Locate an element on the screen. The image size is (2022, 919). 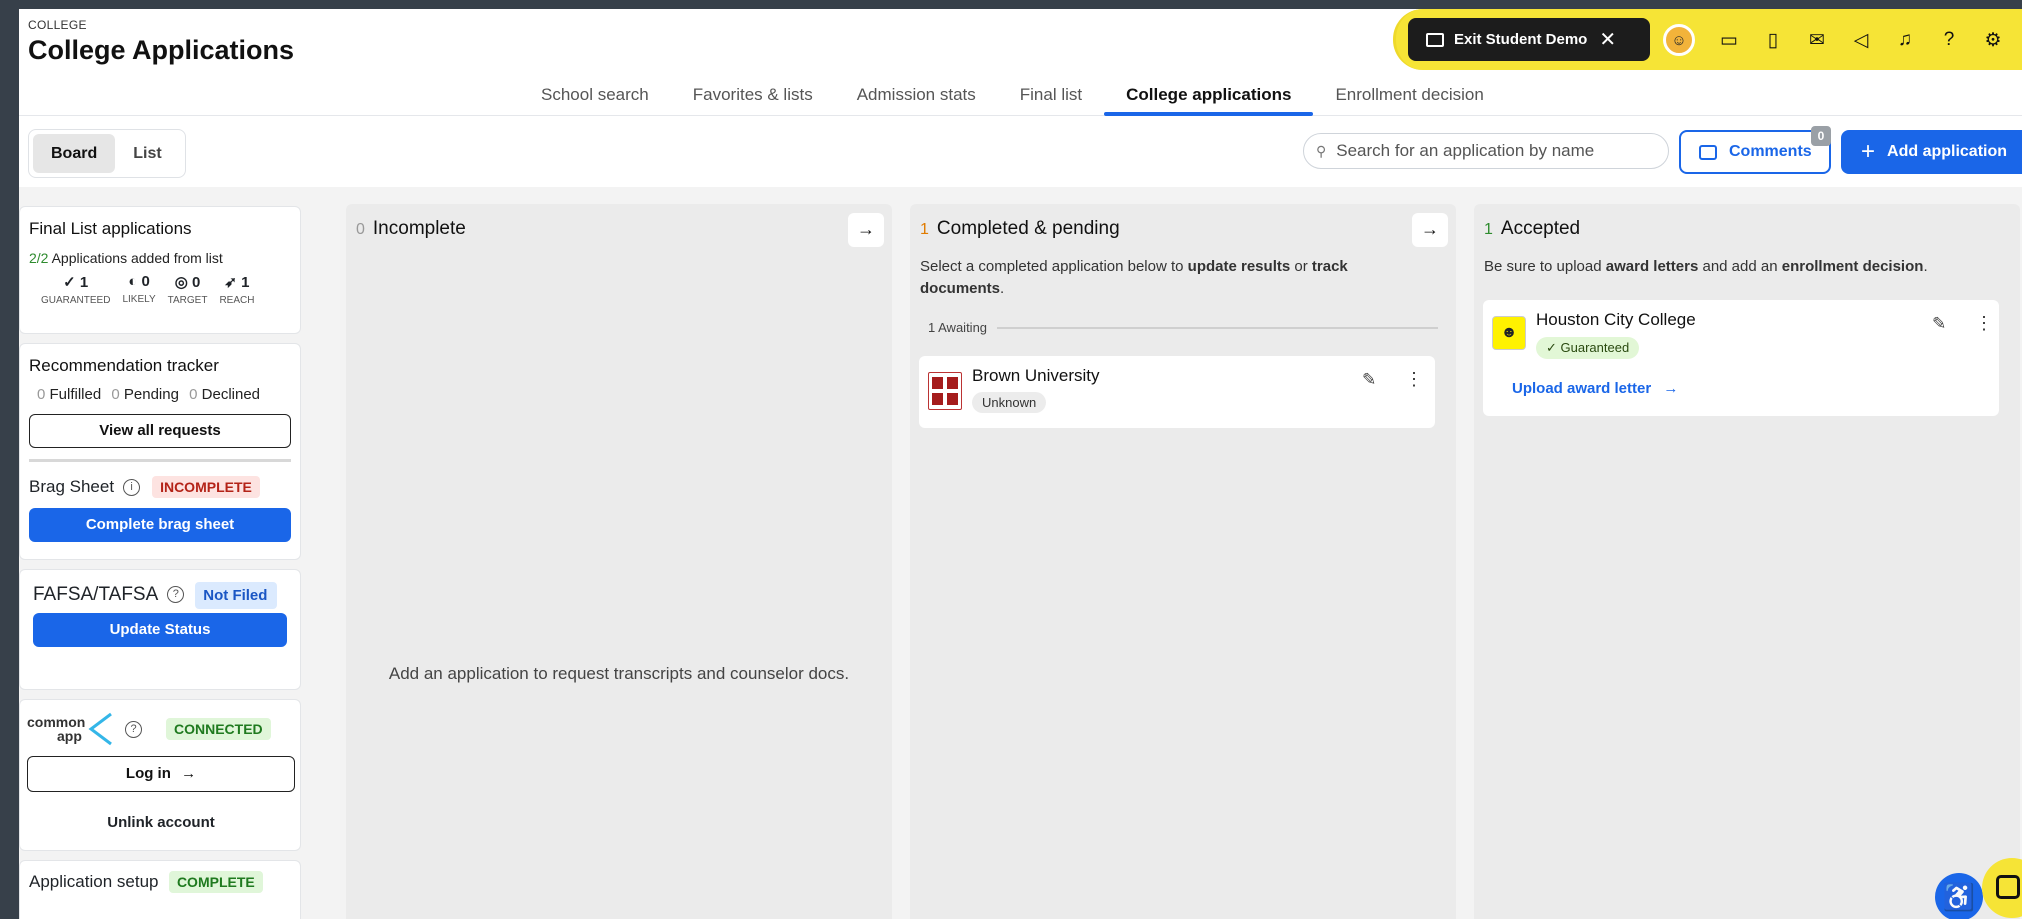
tab-admission-stats: Admission stats is located at coordinates (916, 99).